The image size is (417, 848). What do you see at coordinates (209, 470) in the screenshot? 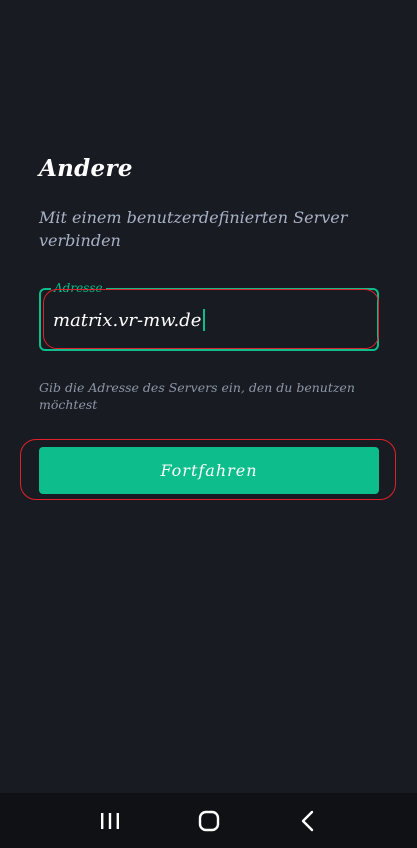
I see `continue-button: Fortfahren` at bounding box center [209, 470].